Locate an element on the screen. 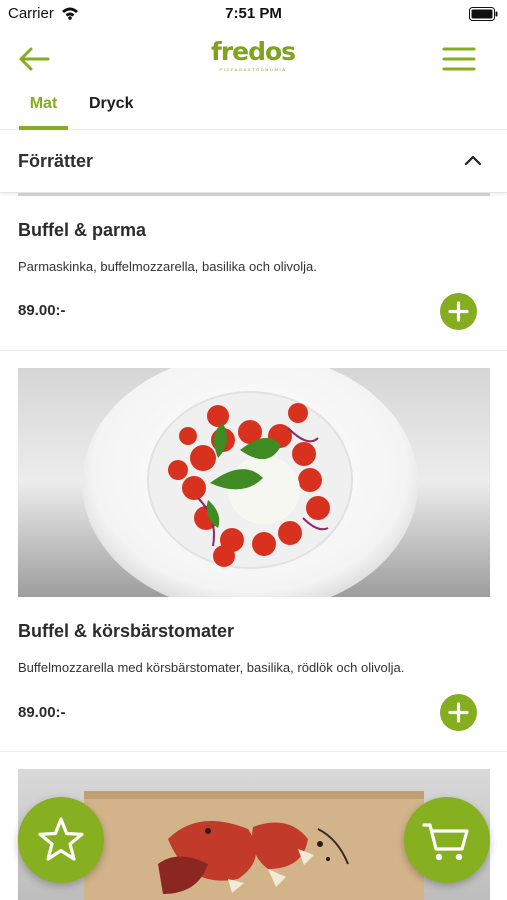  battery-icon is located at coordinates (484, 16).